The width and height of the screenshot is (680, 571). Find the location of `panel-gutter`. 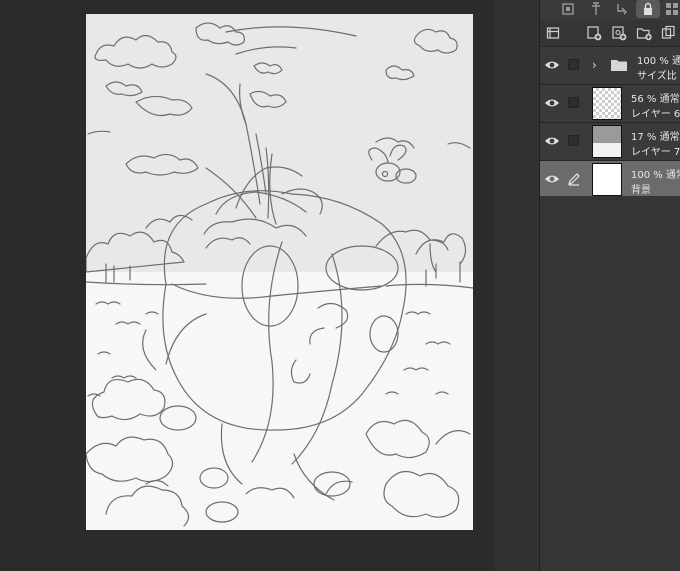

panel-gutter is located at coordinates (517, 285).